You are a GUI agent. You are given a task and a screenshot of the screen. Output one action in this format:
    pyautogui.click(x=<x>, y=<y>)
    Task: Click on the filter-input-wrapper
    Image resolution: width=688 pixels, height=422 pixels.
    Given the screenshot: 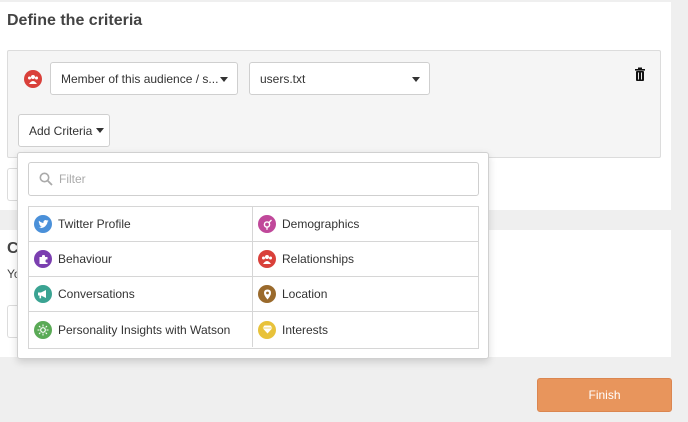 What is the action you would take?
    pyautogui.click(x=253, y=179)
    